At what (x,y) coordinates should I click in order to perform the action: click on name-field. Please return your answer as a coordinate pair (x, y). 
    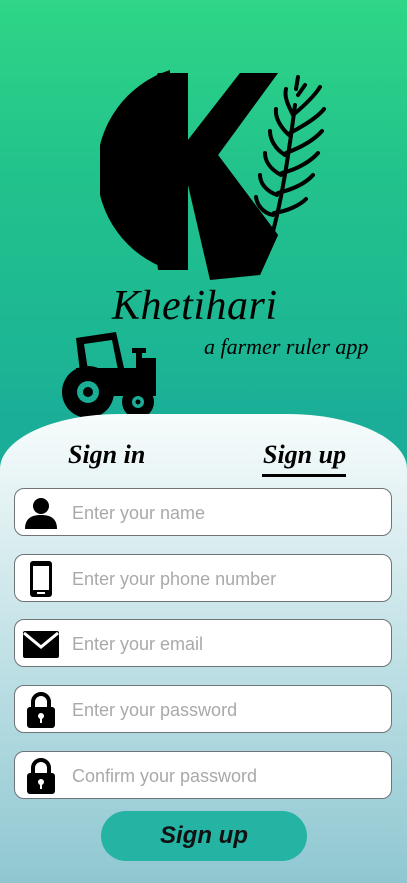
    Looking at the image, I should click on (203, 512).